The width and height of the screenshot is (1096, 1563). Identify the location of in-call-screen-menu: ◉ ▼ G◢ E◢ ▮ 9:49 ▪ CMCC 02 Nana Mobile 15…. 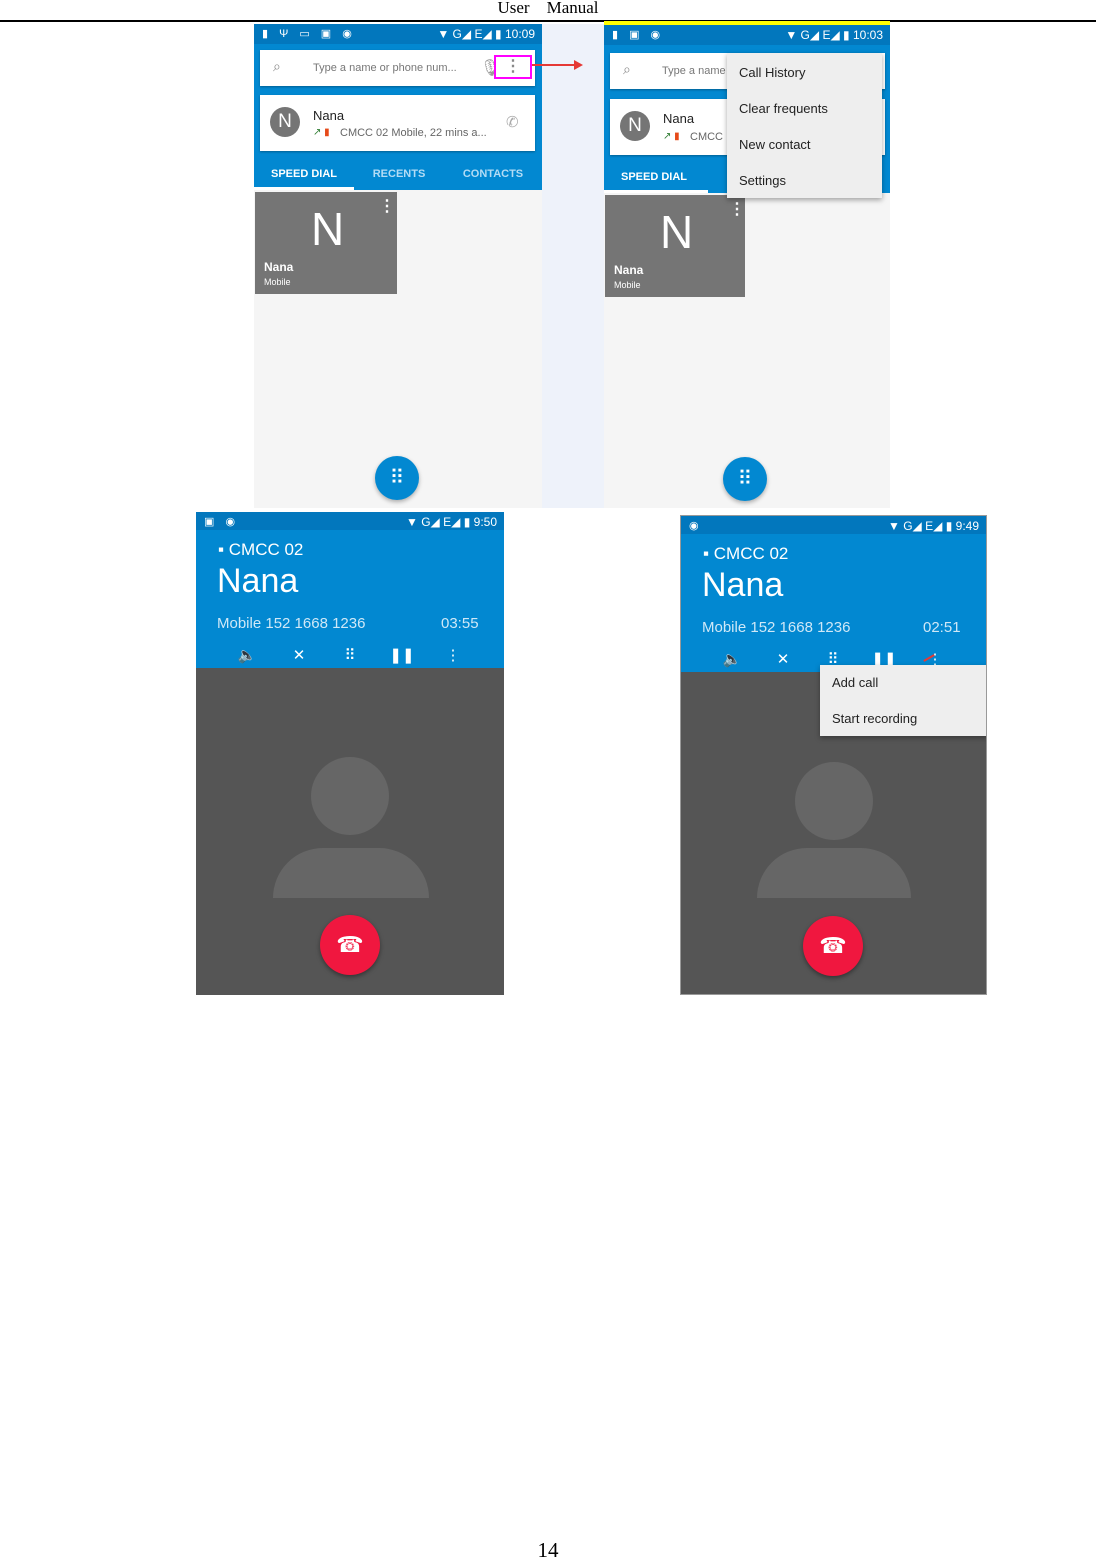
(833, 755).